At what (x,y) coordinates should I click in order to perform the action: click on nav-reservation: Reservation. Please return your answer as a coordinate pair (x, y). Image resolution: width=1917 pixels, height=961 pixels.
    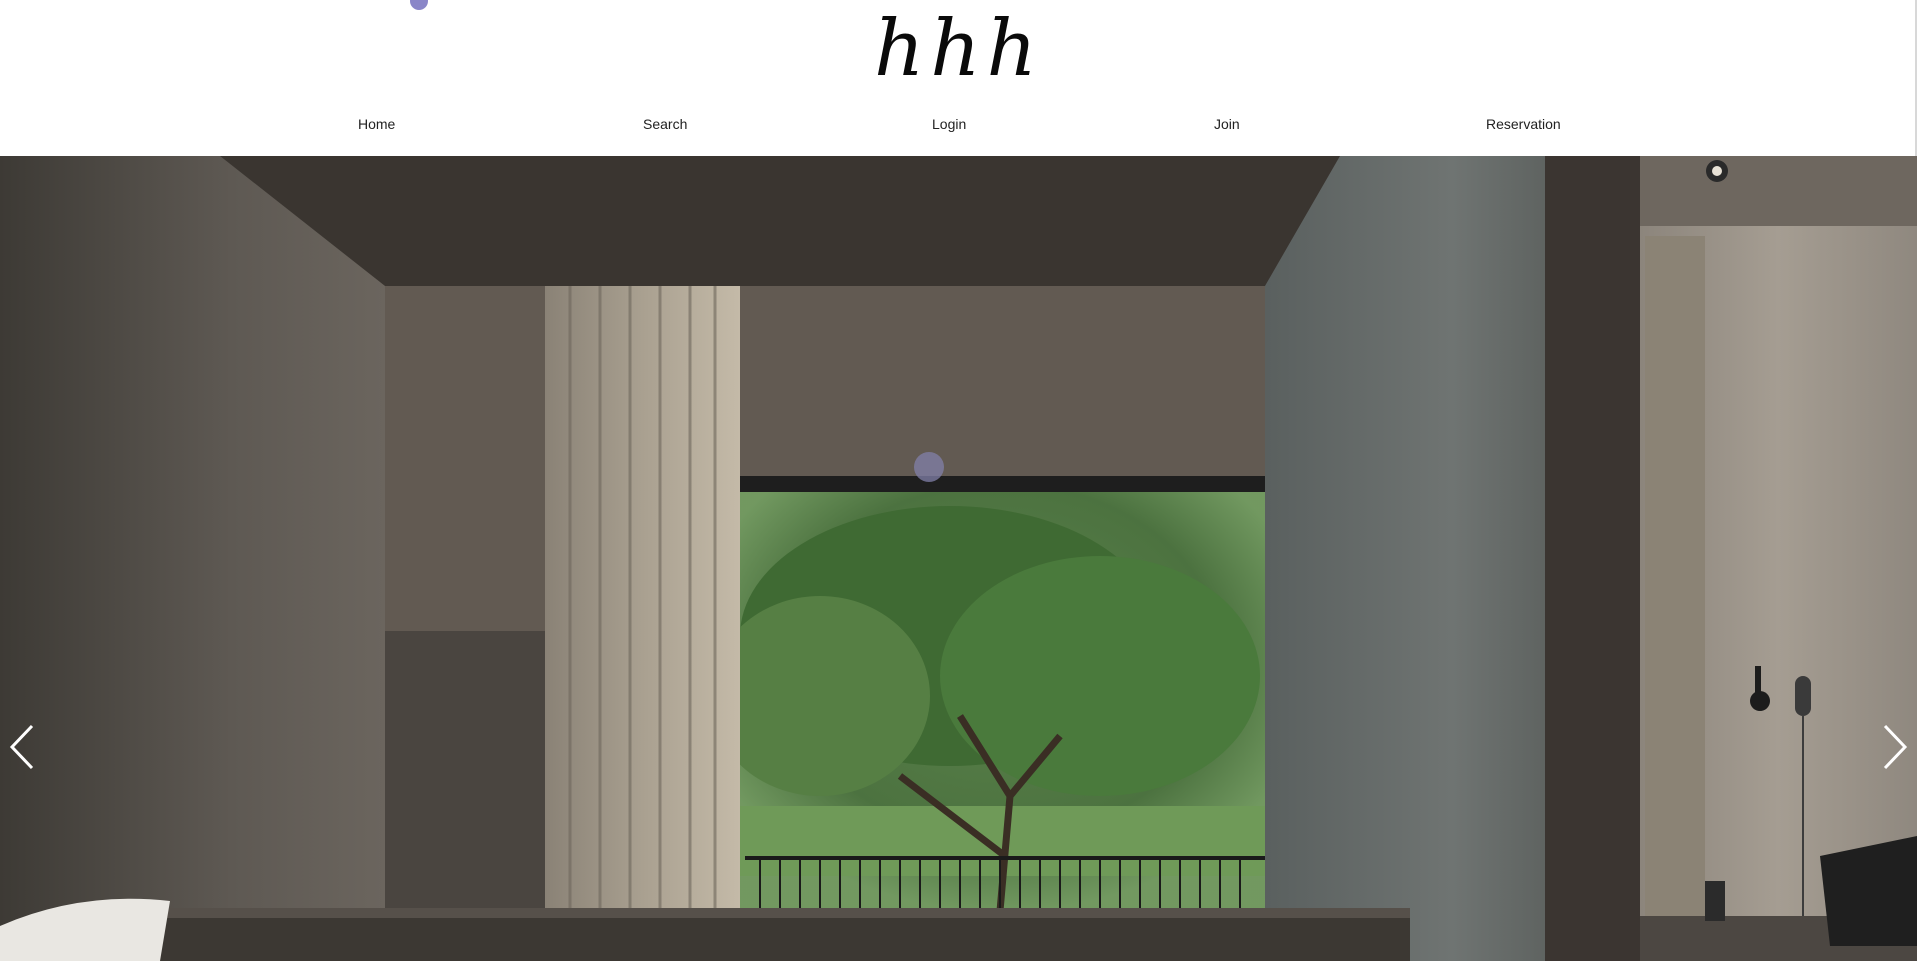
    Looking at the image, I should click on (1523, 124).